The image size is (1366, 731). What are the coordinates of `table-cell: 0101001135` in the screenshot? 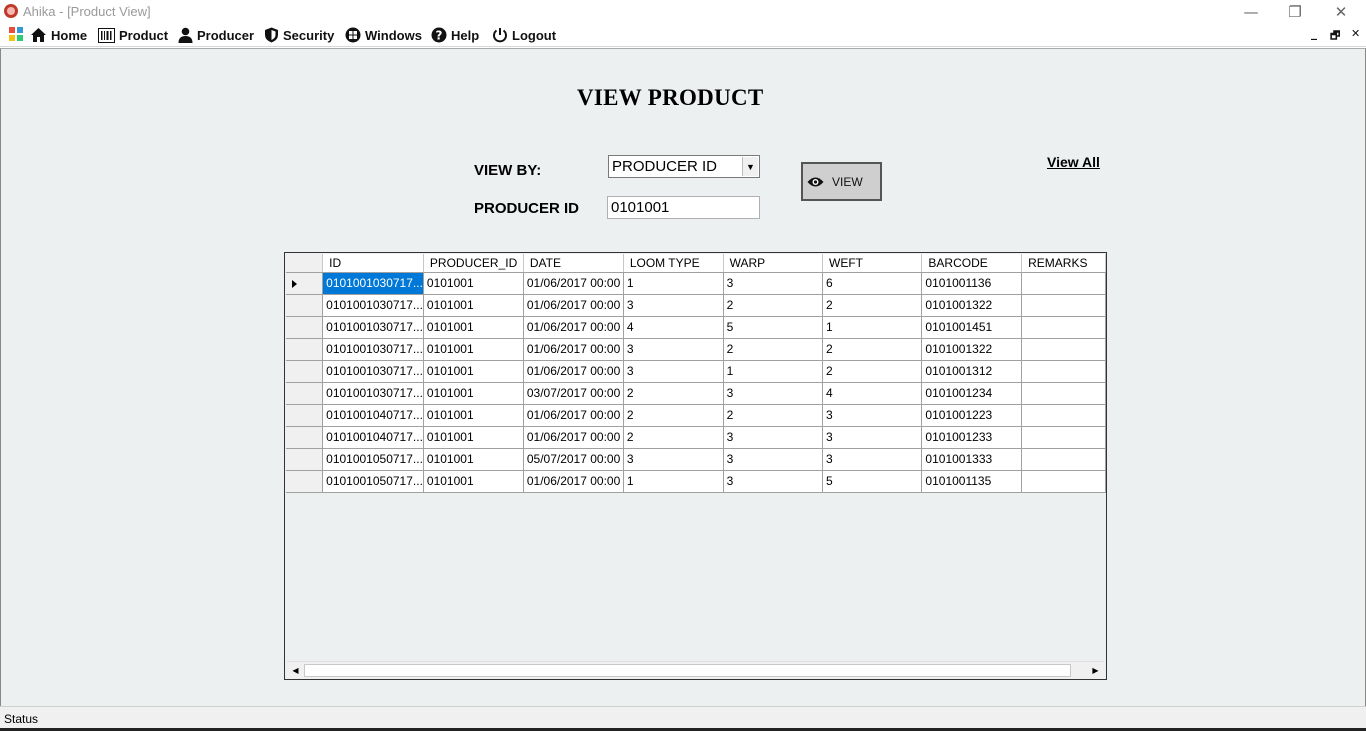 It's located at (972, 481).